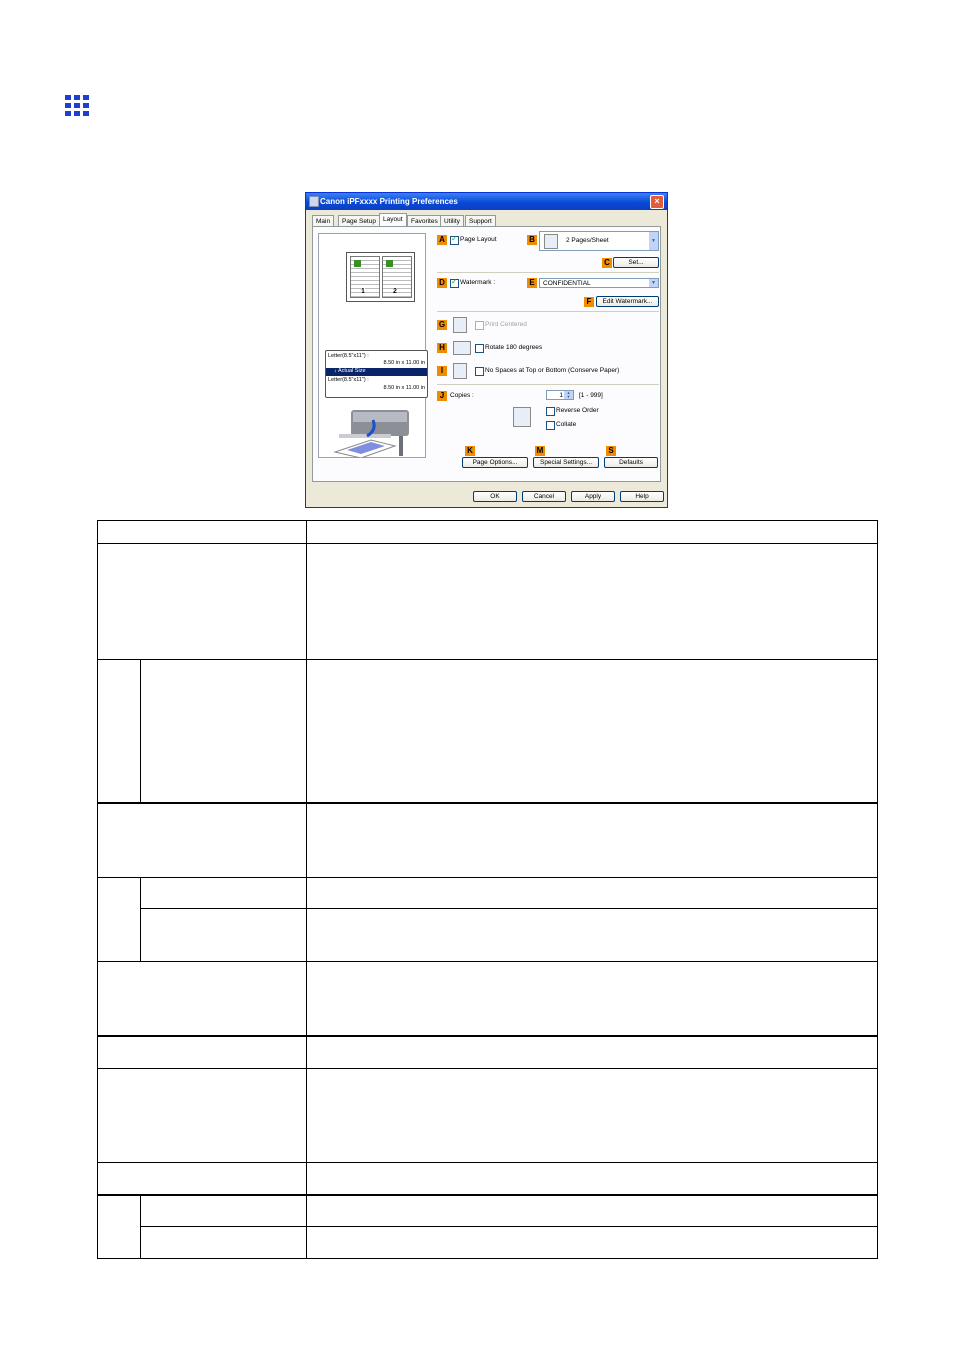 This screenshot has width=954, height=1350. Describe the element at coordinates (478, 239) in the screenshot. I see `page-layout-label: Page Layout` at that location.